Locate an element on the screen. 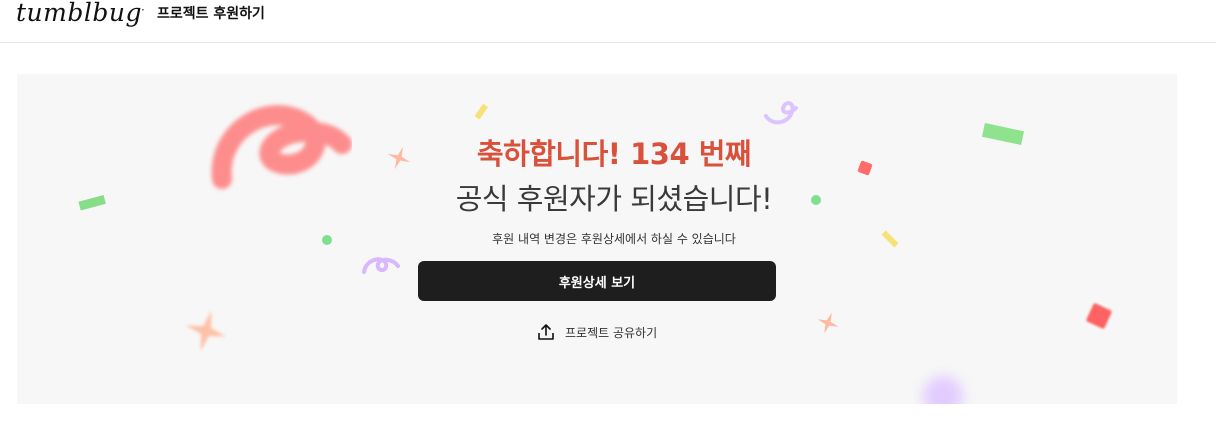 The height and width of the screenshot is (434, 1216). confetti-red-square-large is located at coordinates (1099, 316).